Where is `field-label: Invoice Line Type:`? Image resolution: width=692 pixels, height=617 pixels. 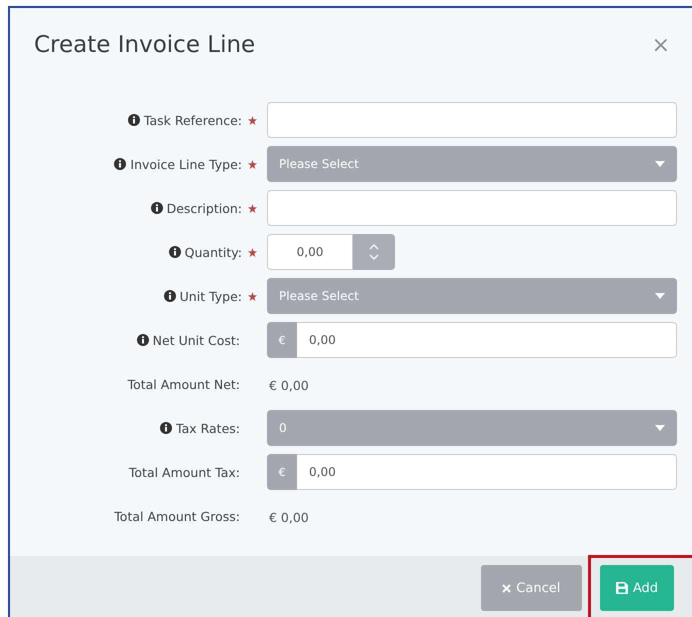
field-label: Invoice Line Type: is located at coordinates (186, 164).